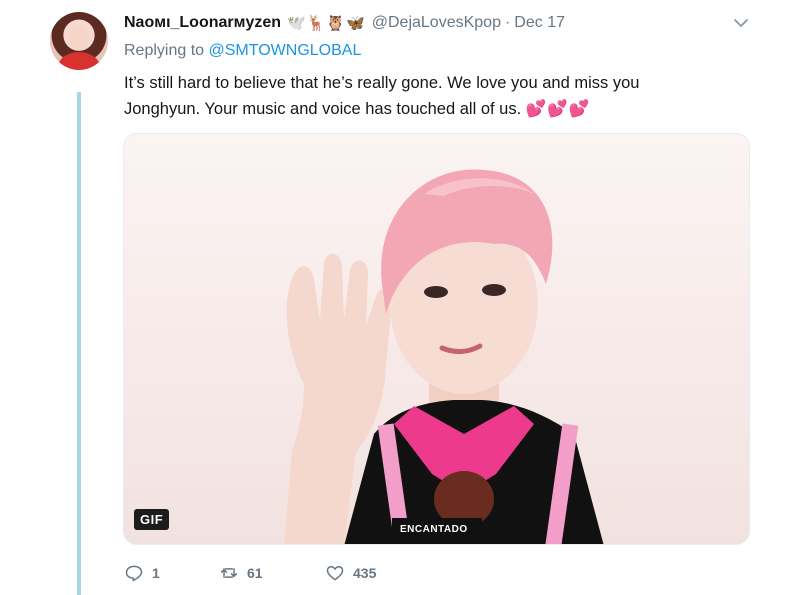 This screenshot has height=595, width=800. Describe the element at coordinates (436, 23) in the screenshot. I see `user-handle: @DejaLovesKpop` at that location.